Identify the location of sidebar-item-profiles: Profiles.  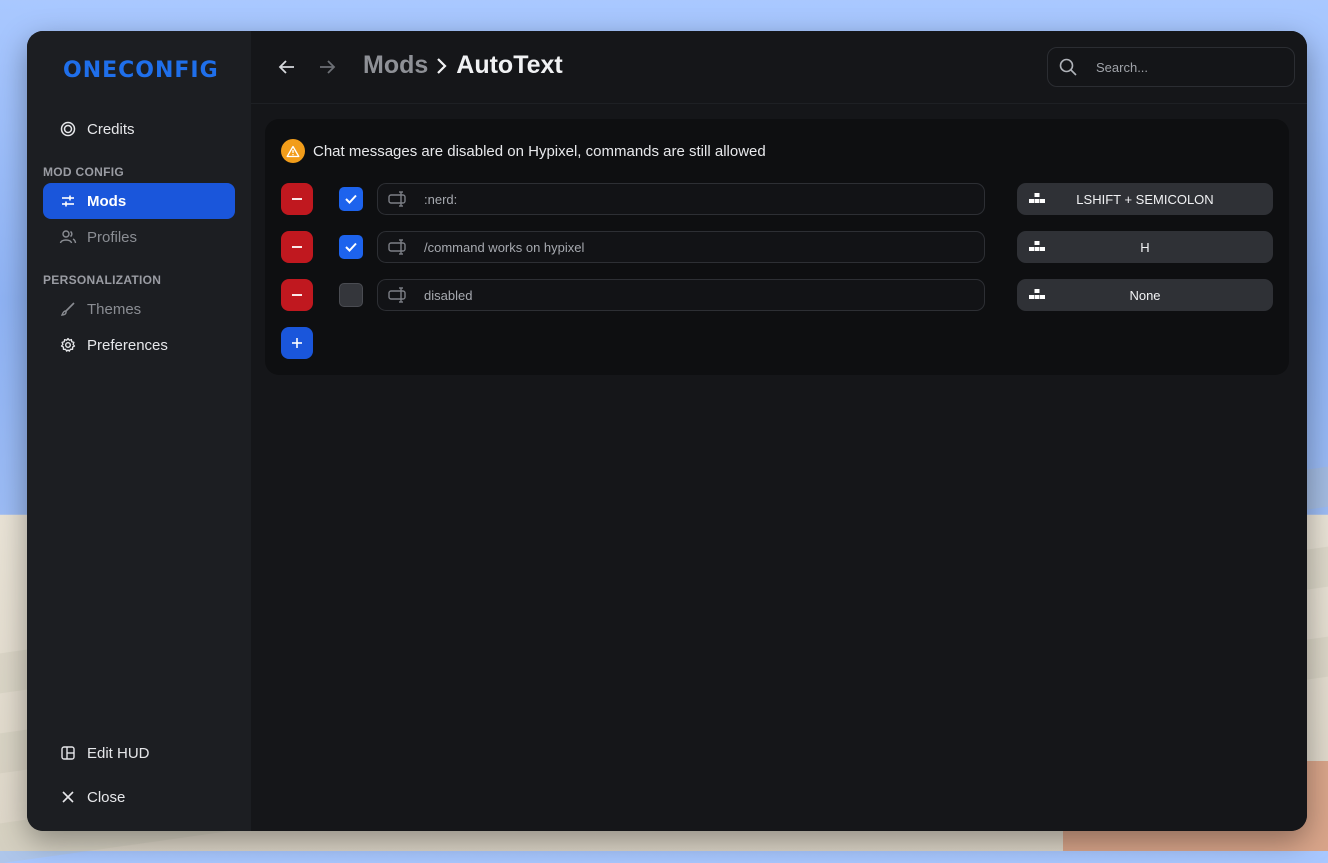
(139, 237).